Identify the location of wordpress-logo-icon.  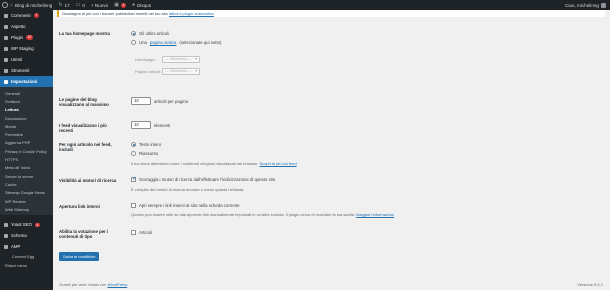
(5, 5).